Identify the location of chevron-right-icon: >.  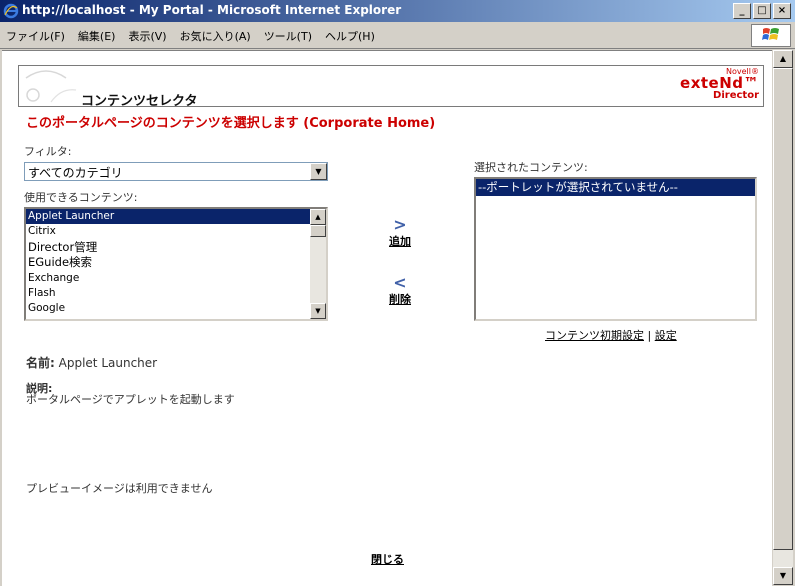
(400, 225).